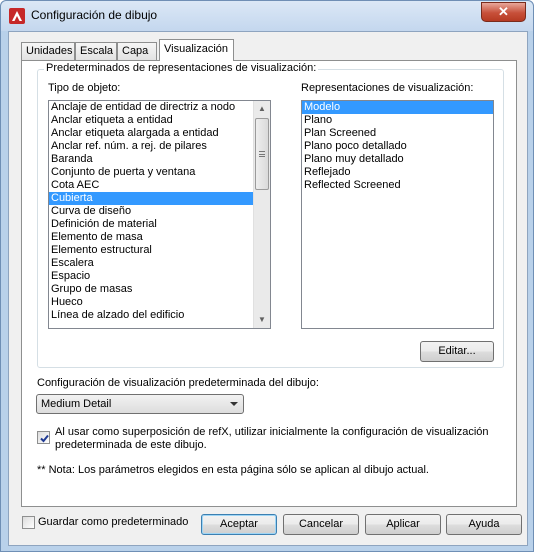 Image resolution: width=534 pixels, height=552 pixels. What do you see at coordinates (84, 88) in the screenshot?
I see `object-type-label: Tipo de objeto:` at bounding box center [84, 88].